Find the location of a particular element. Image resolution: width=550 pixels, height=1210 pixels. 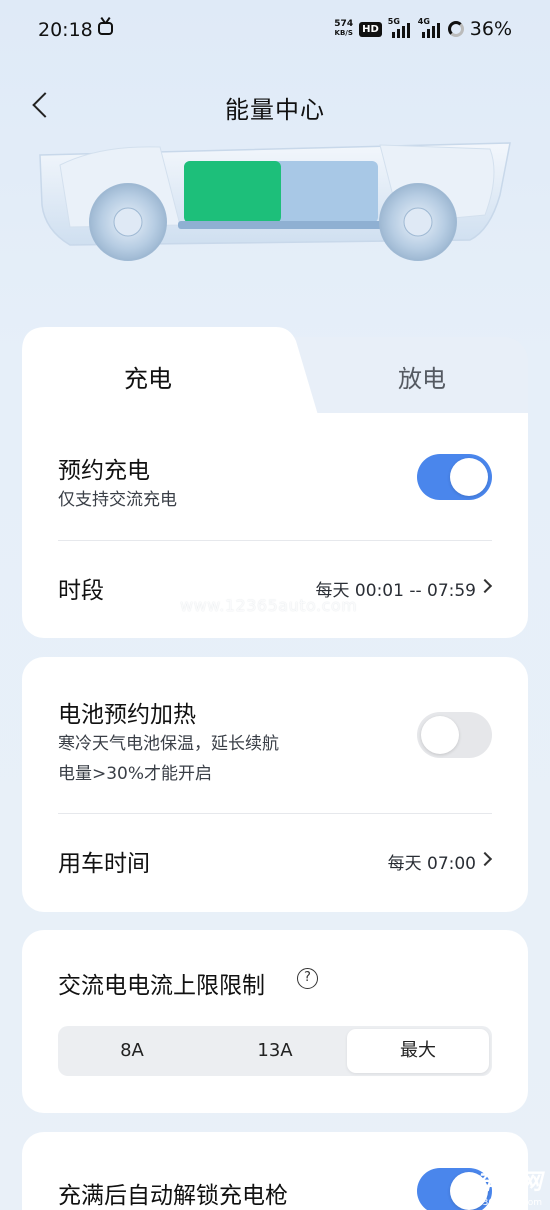

tab-charge: 充电 is located at coordinates (170, 371).